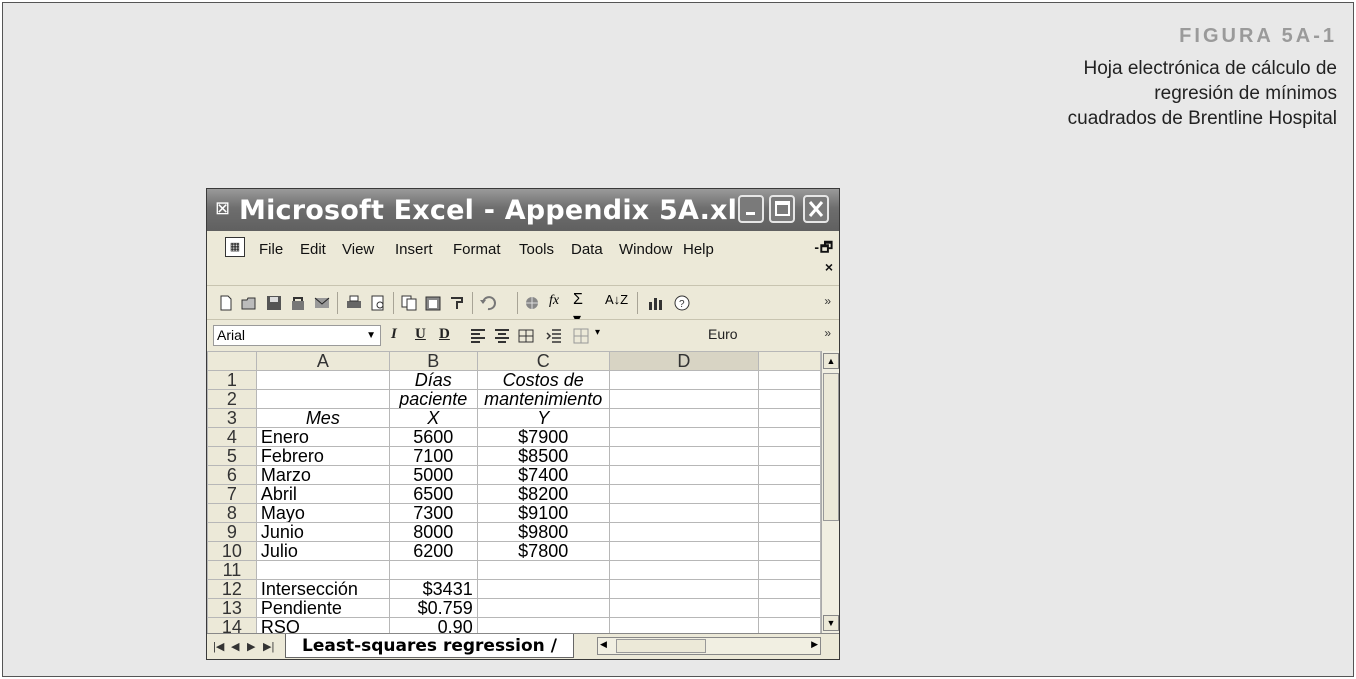 The width and height of the screenshot is (1356, 679). I want to click on column-header-d: D, so click(684, 361).